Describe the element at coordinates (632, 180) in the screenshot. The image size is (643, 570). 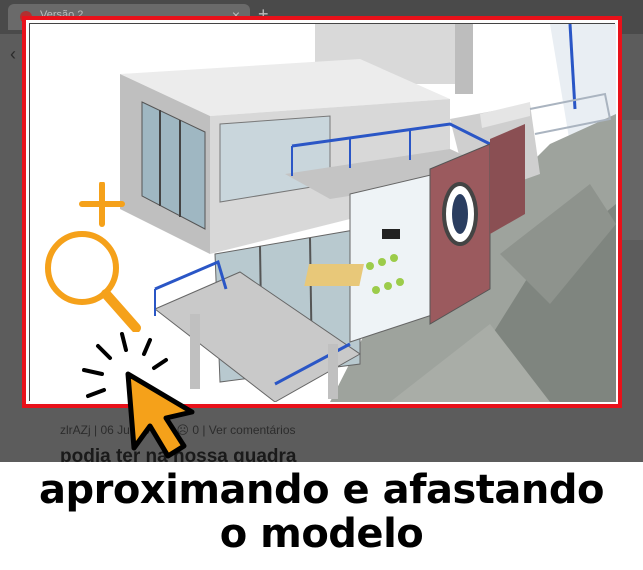
I see `side-panel` at that location.